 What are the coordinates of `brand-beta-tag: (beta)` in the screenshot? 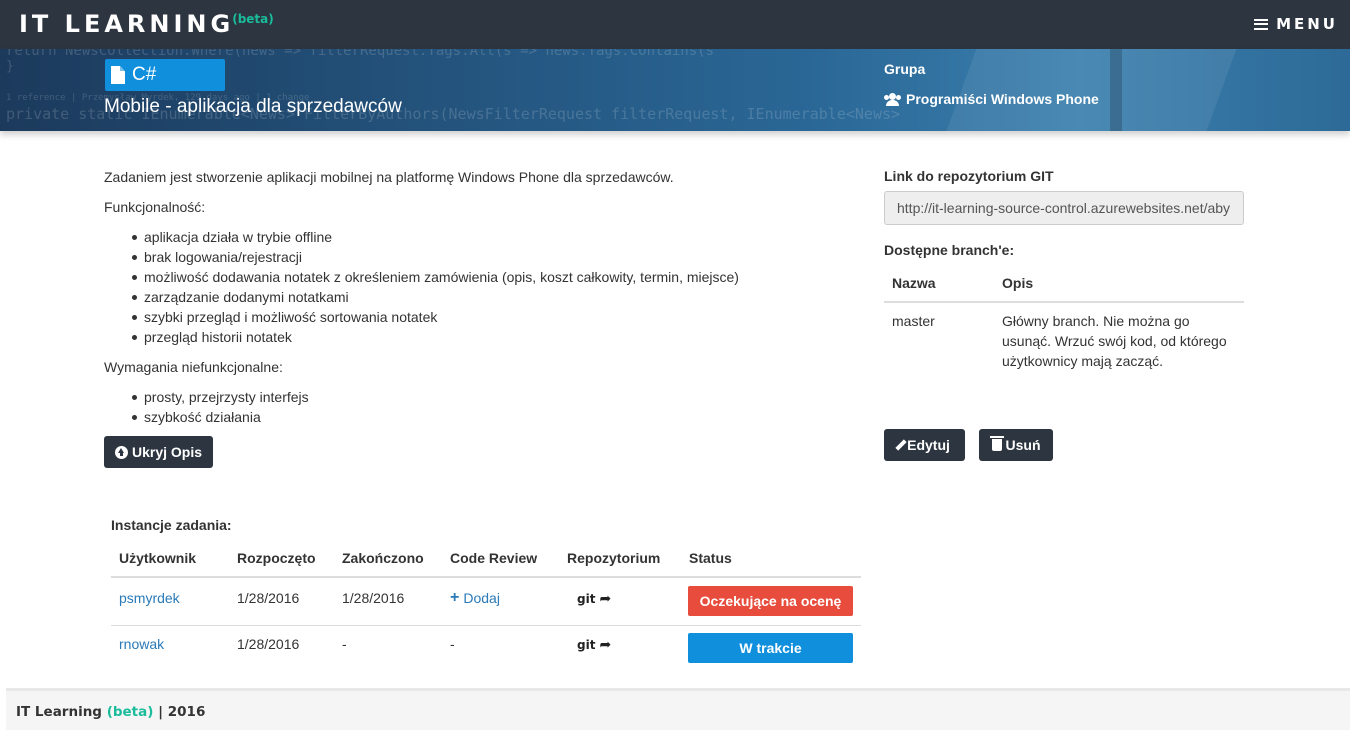 It's located at (253, 19).